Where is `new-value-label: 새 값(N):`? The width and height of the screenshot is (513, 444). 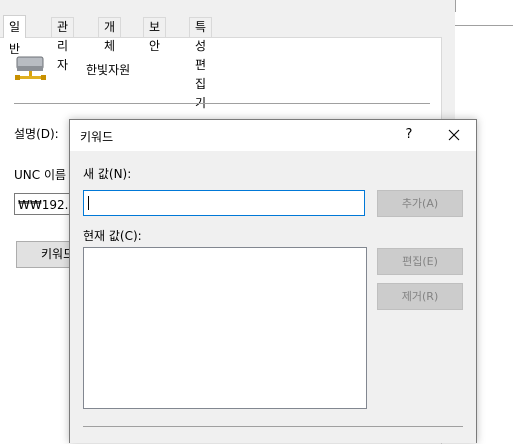
new-value-label: 새 값(N): is located at coordinates (107, 174).